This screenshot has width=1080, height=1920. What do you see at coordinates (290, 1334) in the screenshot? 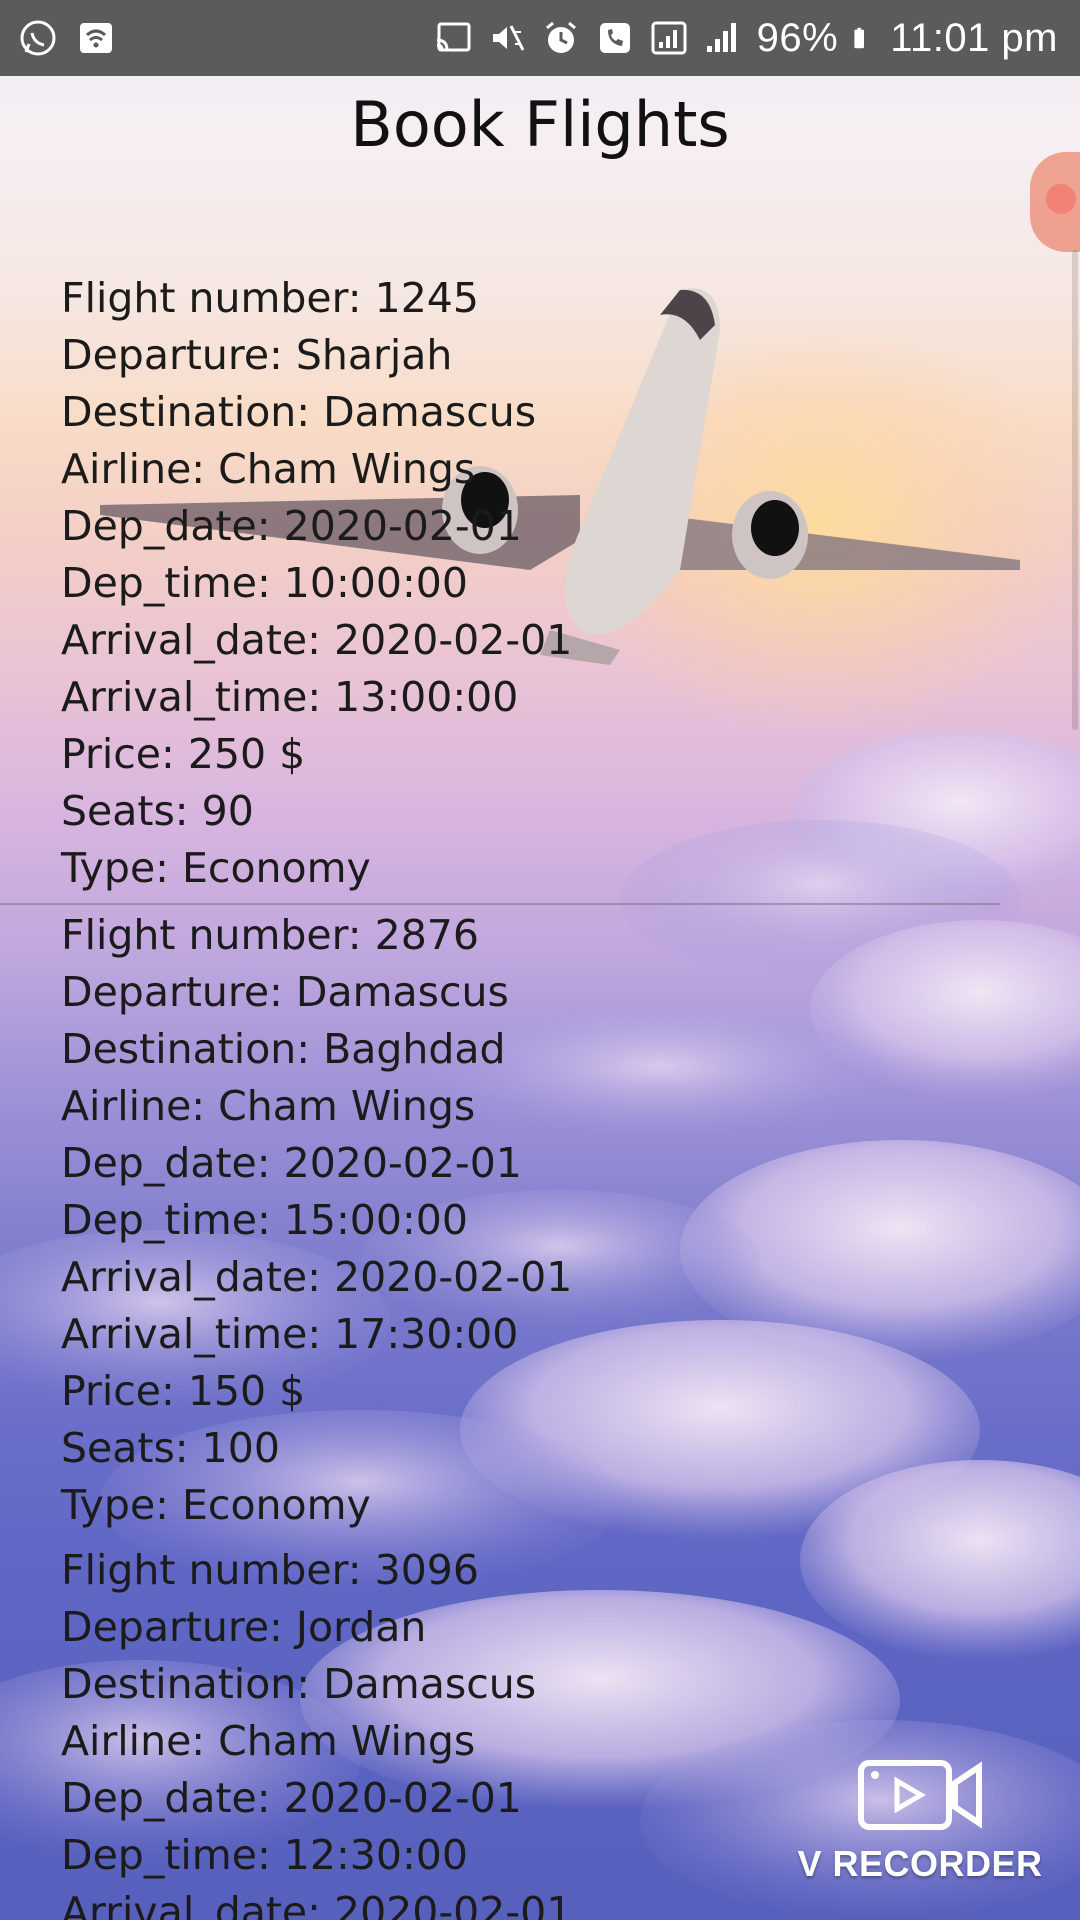
I see `arrival-time: Arrival_time: 17:30:00` at bounding box center [290, 1334].